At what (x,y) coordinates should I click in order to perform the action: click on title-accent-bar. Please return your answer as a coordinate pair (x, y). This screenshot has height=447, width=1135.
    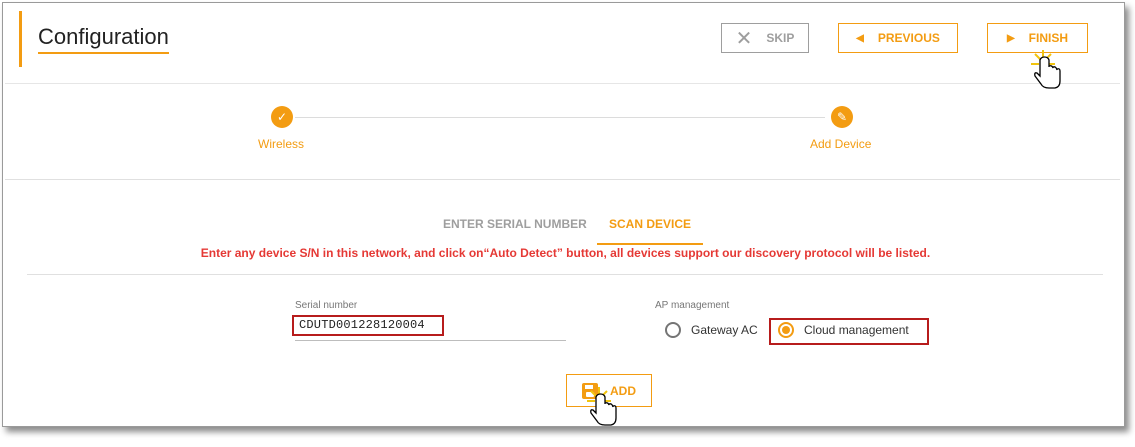
    Looking at the image, I should click on (20, 39).